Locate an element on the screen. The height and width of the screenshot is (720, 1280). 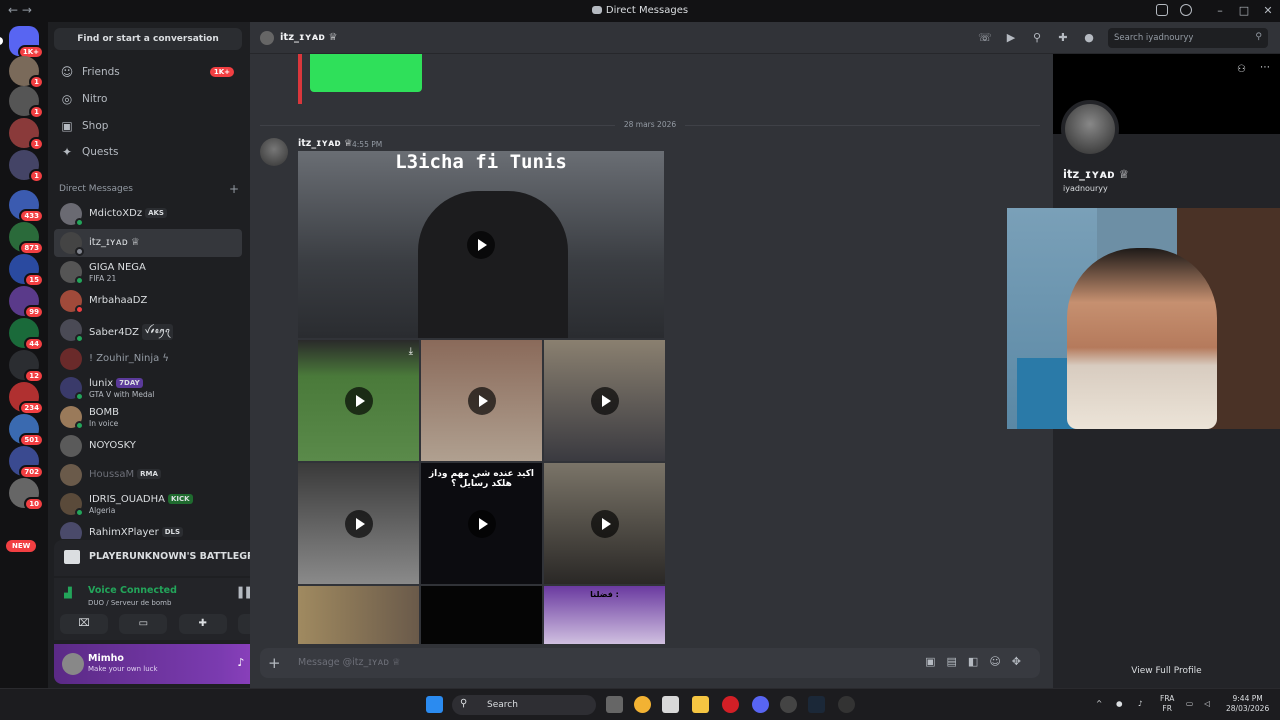
message-composer: + Message @itz_ɪʏᴀᴅ ♕ ▣▤◧☺✥ is located at coordinates (650, 663).